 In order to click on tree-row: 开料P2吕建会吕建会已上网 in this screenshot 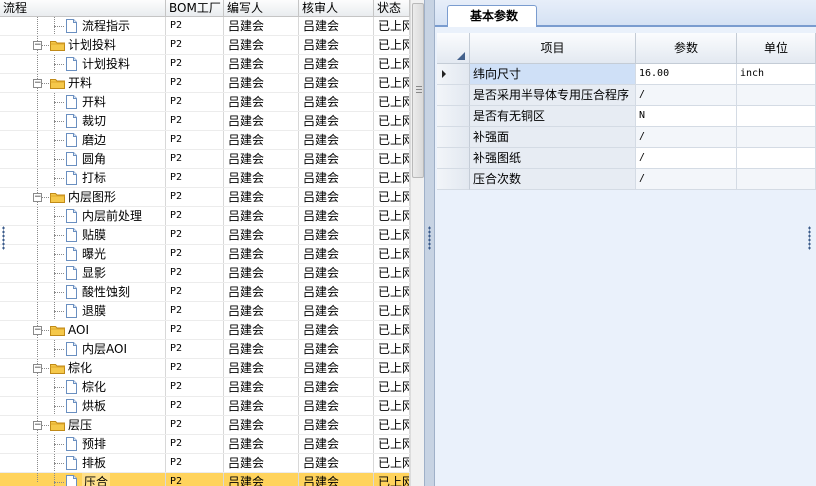, I will do `click(205, 102)`.